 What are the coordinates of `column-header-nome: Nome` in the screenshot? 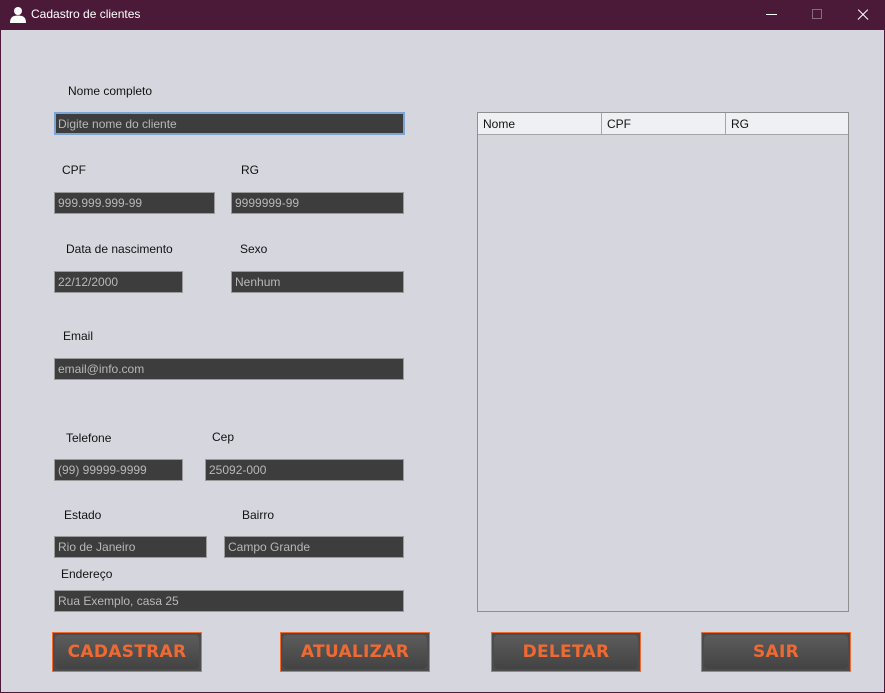 It's located at (540, 123).